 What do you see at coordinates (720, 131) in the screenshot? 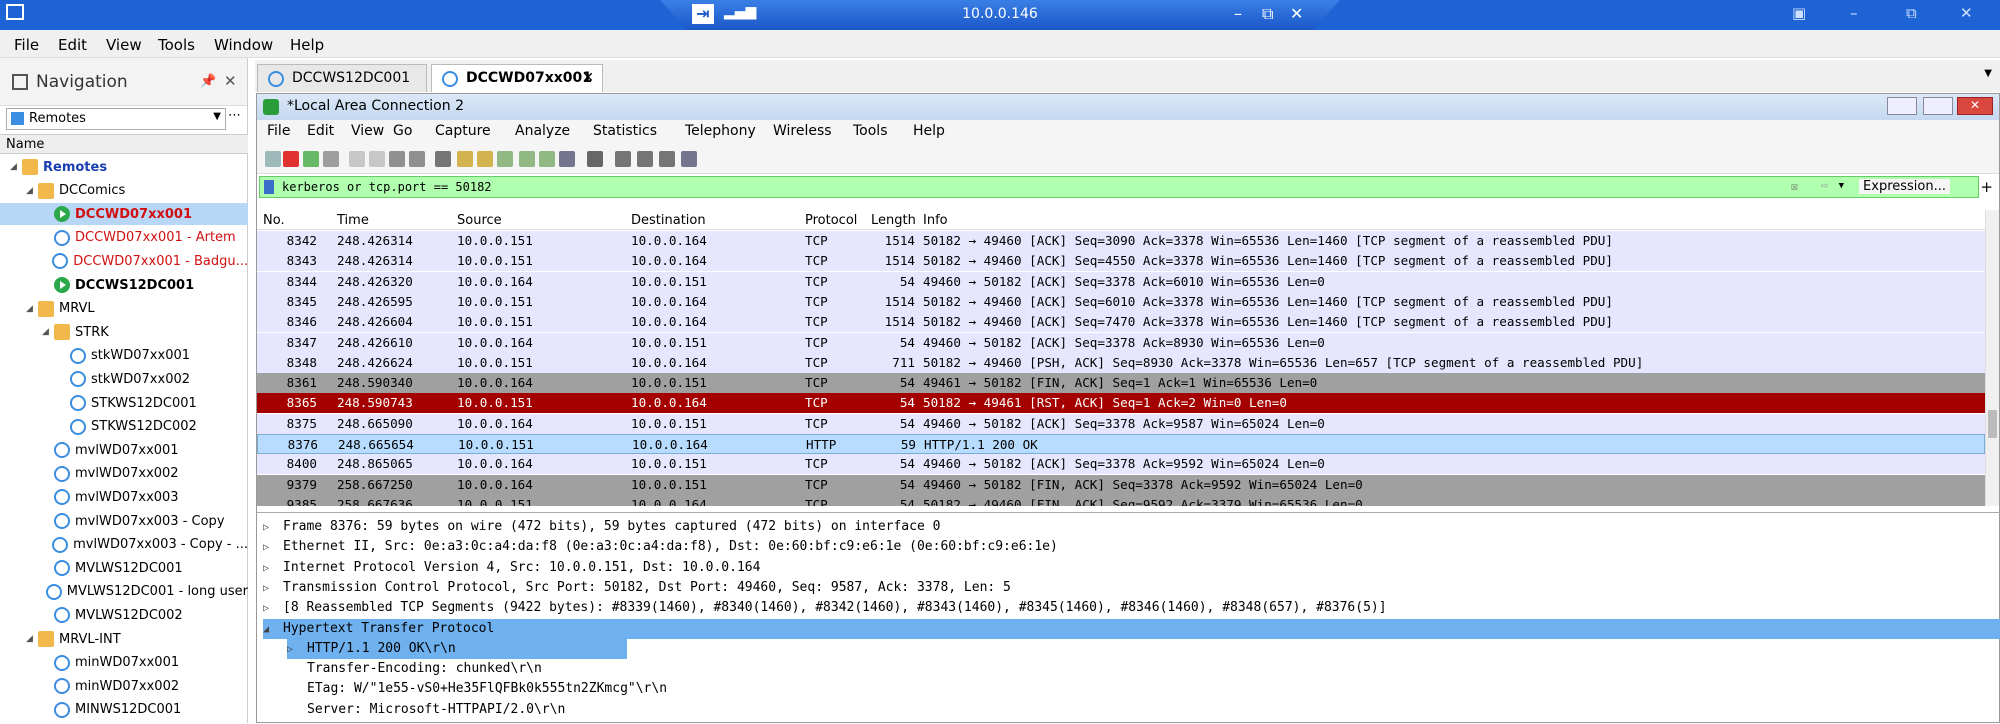
I see `ws-menu-telephony: Telephony` at bounding box center [720, 131].